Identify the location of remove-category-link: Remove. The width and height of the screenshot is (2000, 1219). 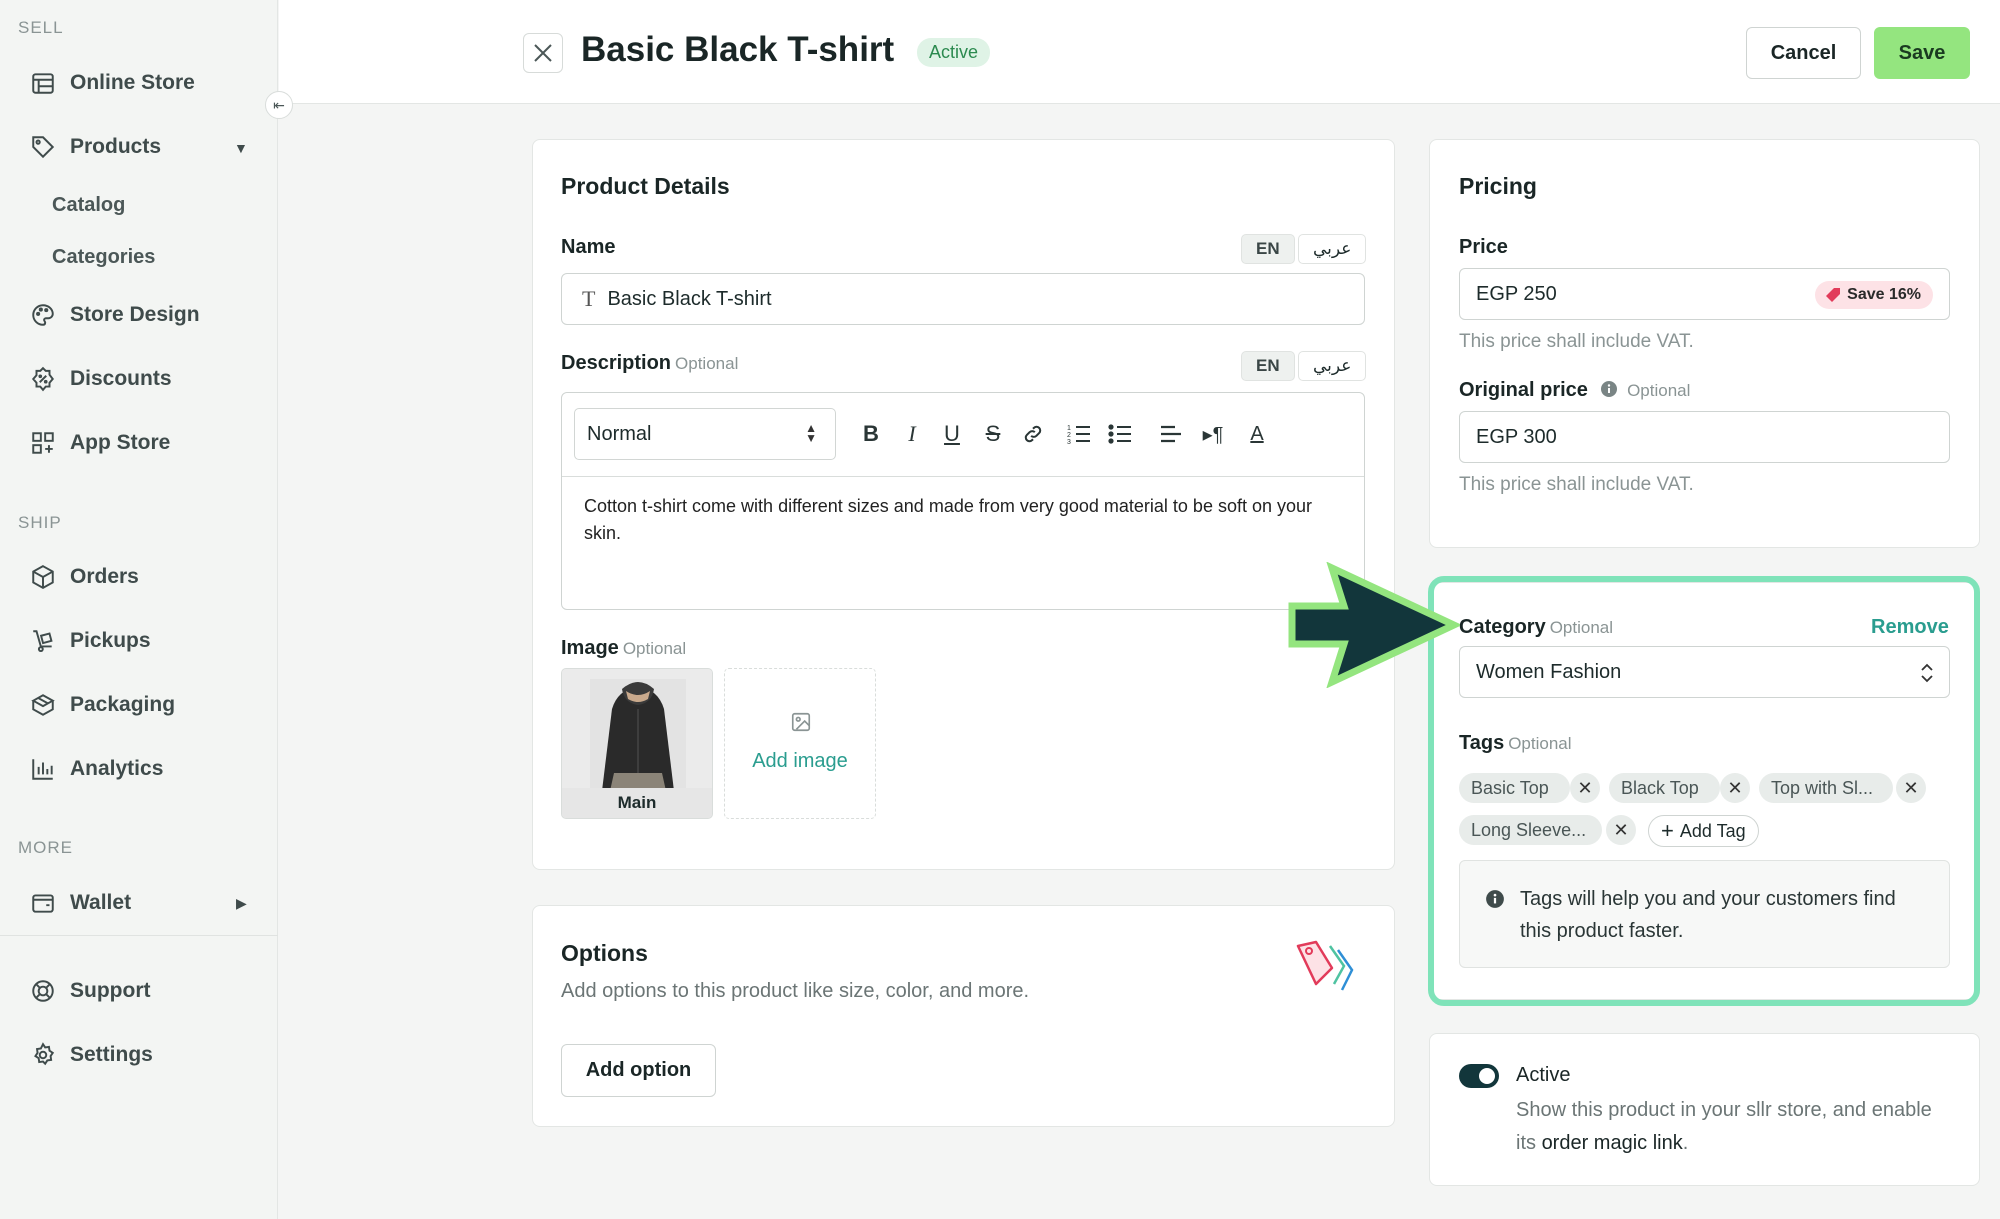
(1910, 627).